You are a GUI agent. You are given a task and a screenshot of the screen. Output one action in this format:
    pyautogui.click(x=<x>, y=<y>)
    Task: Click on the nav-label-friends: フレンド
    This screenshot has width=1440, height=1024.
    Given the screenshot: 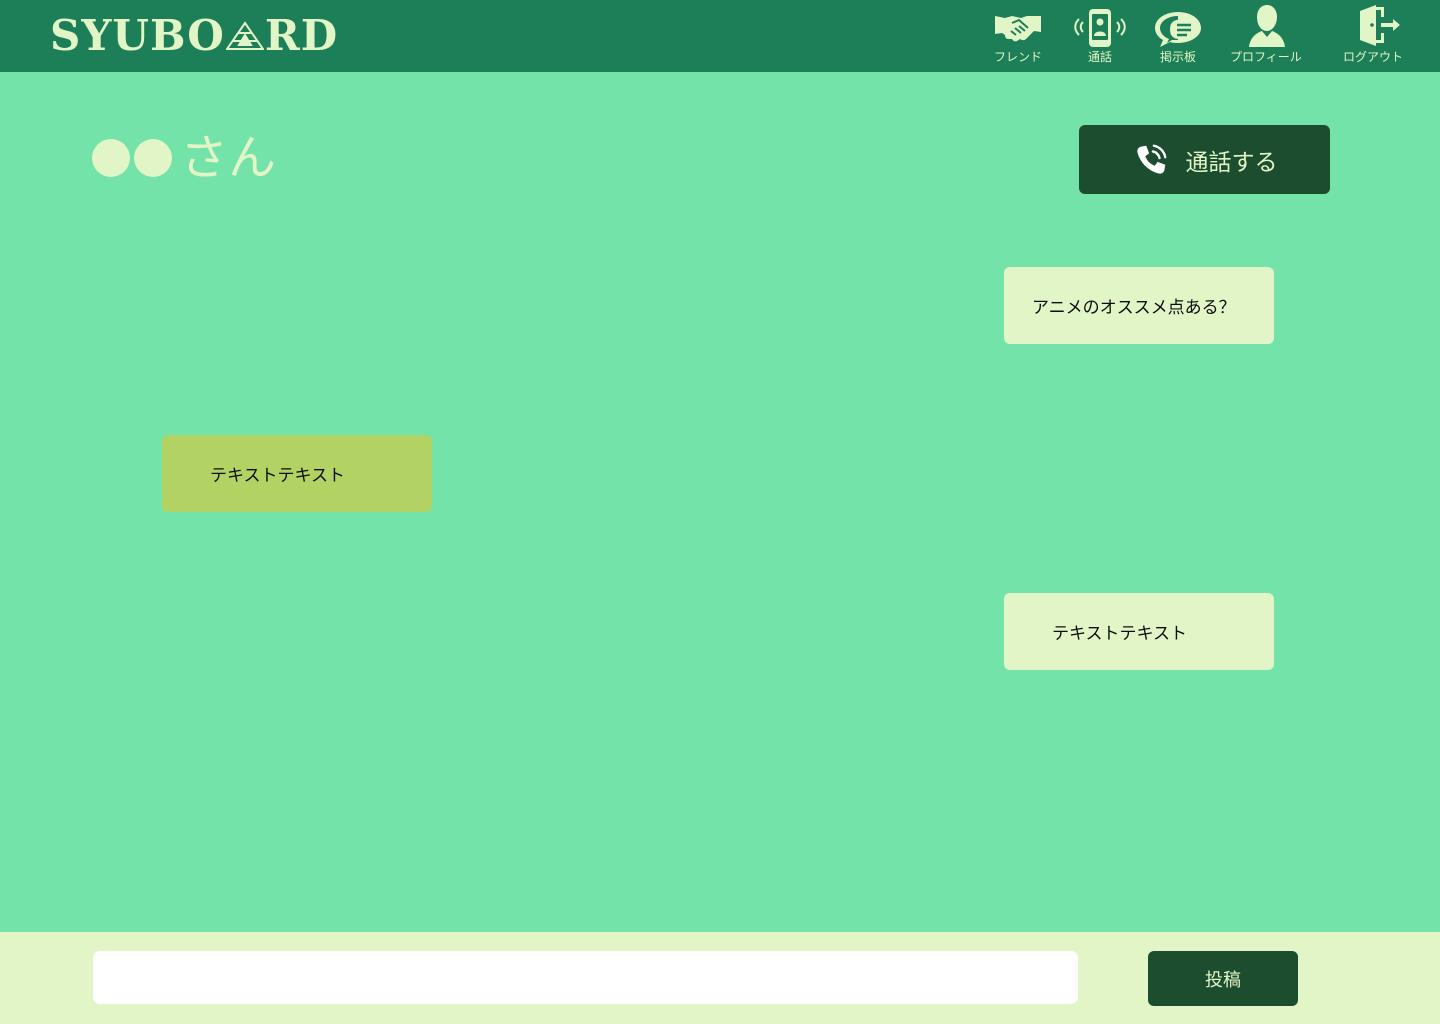 What is the action you would take?
    pyautogui.click(x=1017, y=57)
    